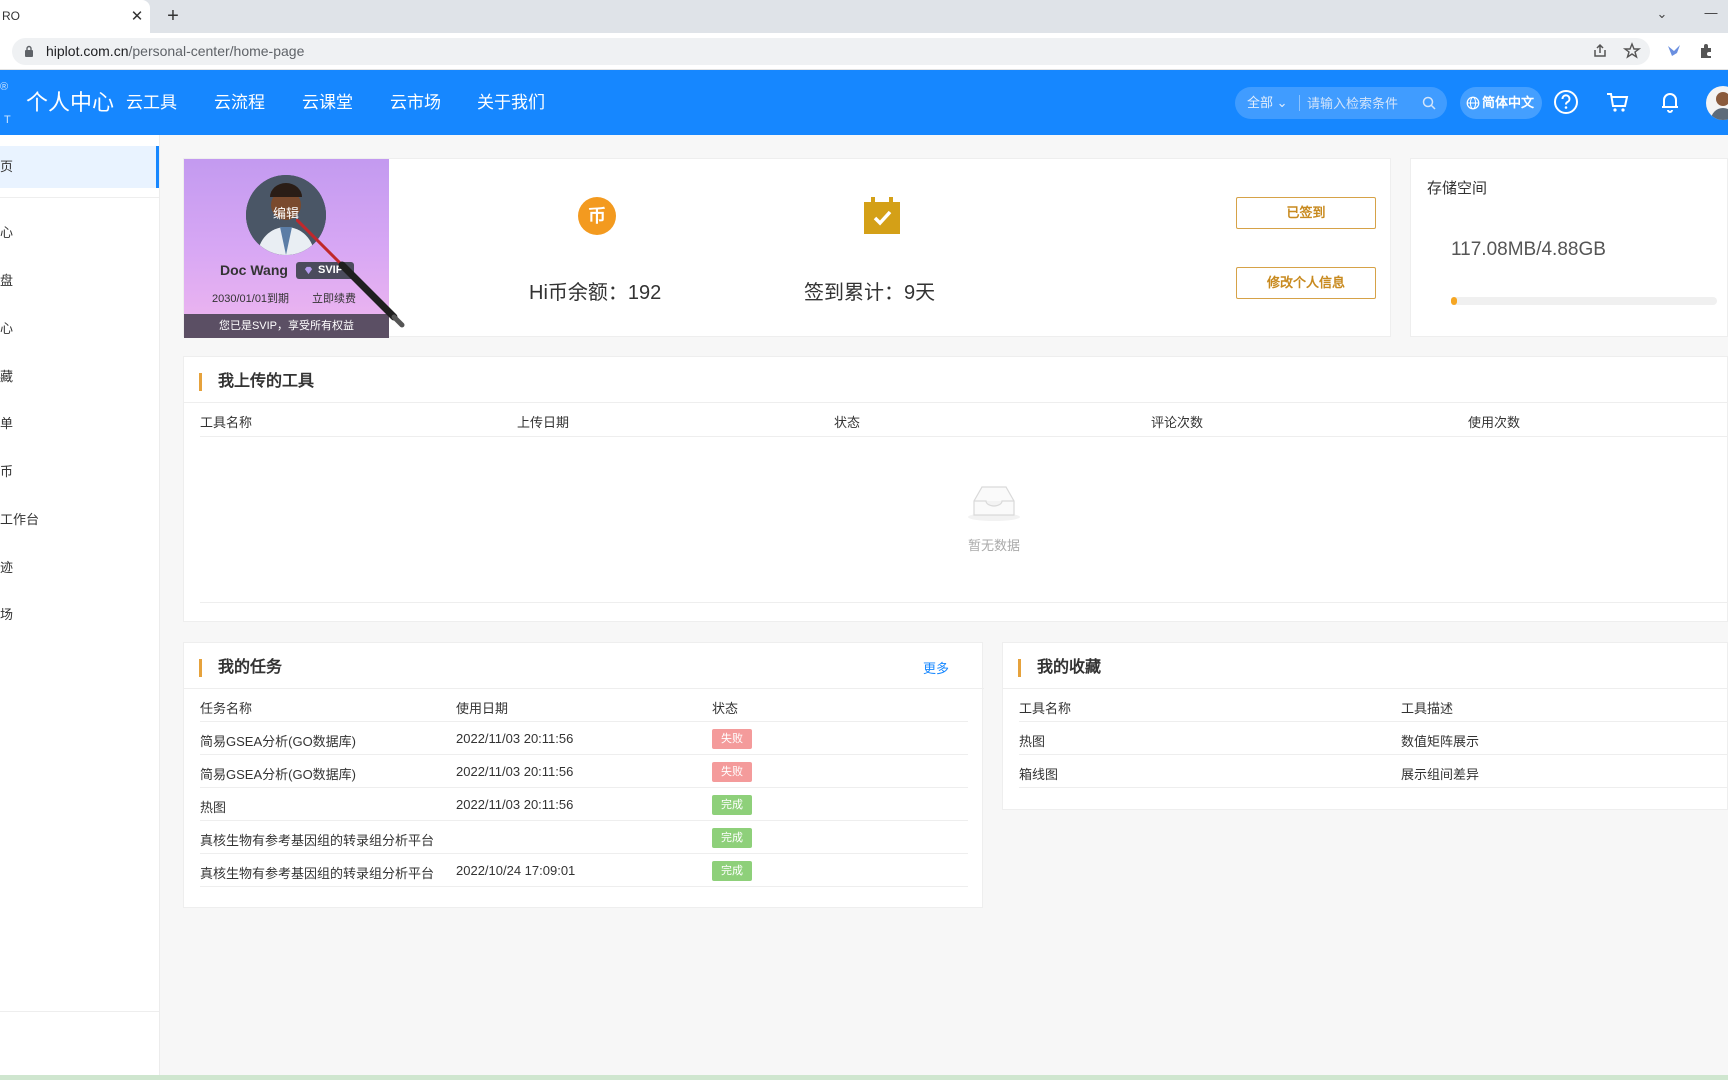 The width and height of the screenshot is (1728, 1080). I want to click on logo-mark: ®, so click(9, 87).